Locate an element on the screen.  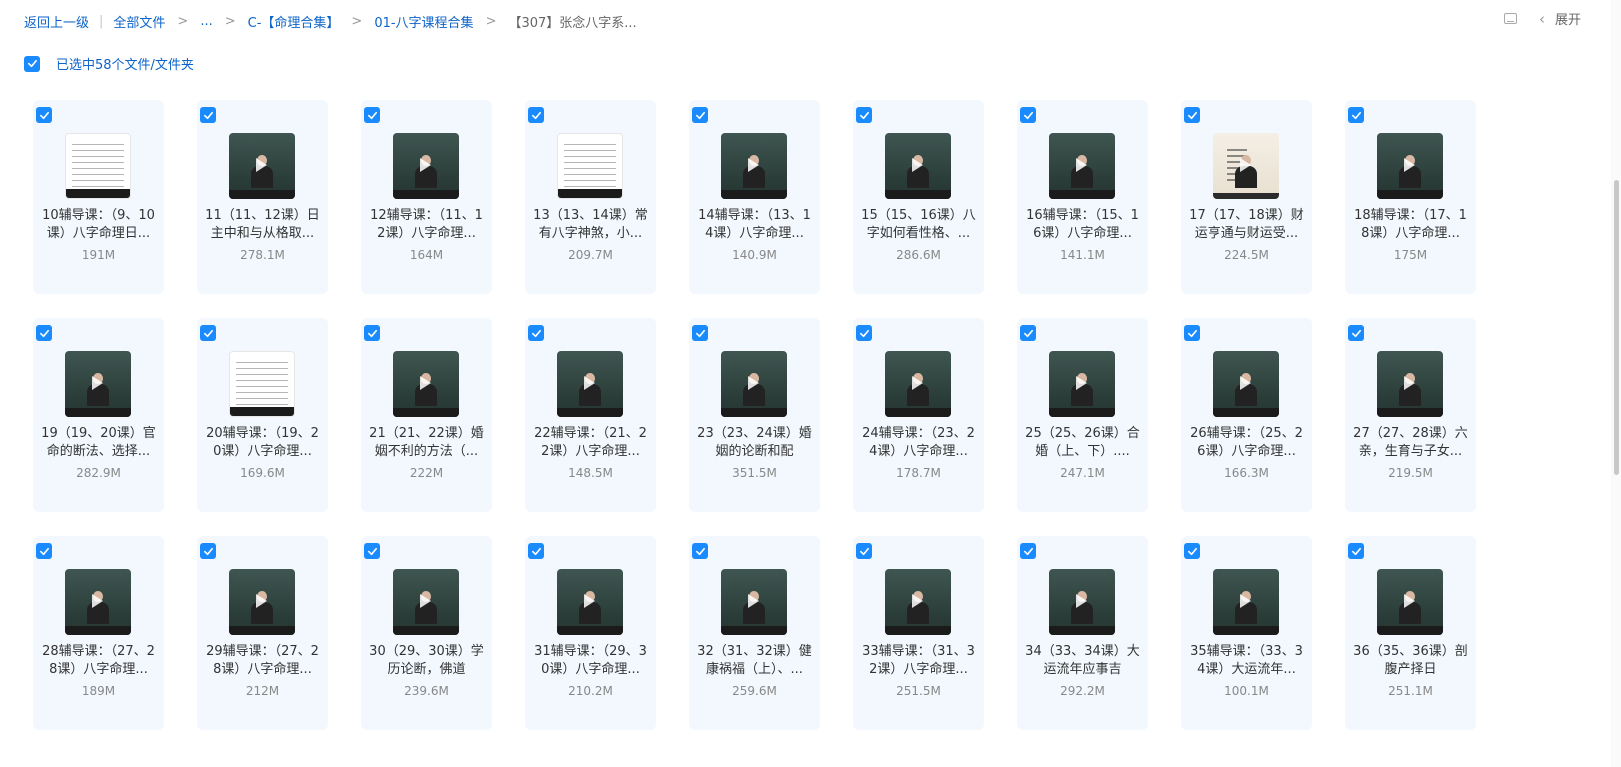
file-card: 21（21、22课）婚姻不利的方法（... 222M is located at coordinates (426, 415).